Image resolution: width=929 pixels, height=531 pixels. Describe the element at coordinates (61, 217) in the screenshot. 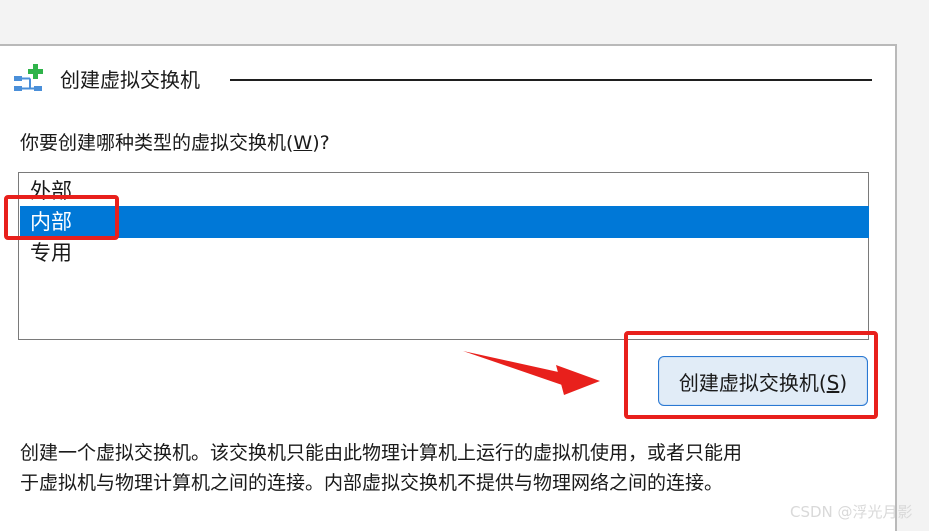

I see `annotation-highlight-internal` at that location.